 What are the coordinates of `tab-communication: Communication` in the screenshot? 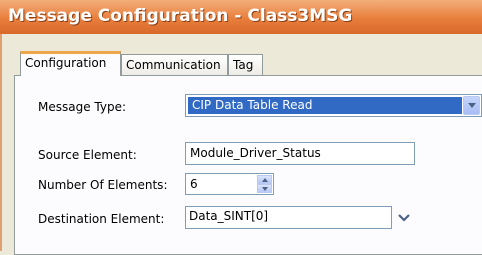 It's located at (174, 65).